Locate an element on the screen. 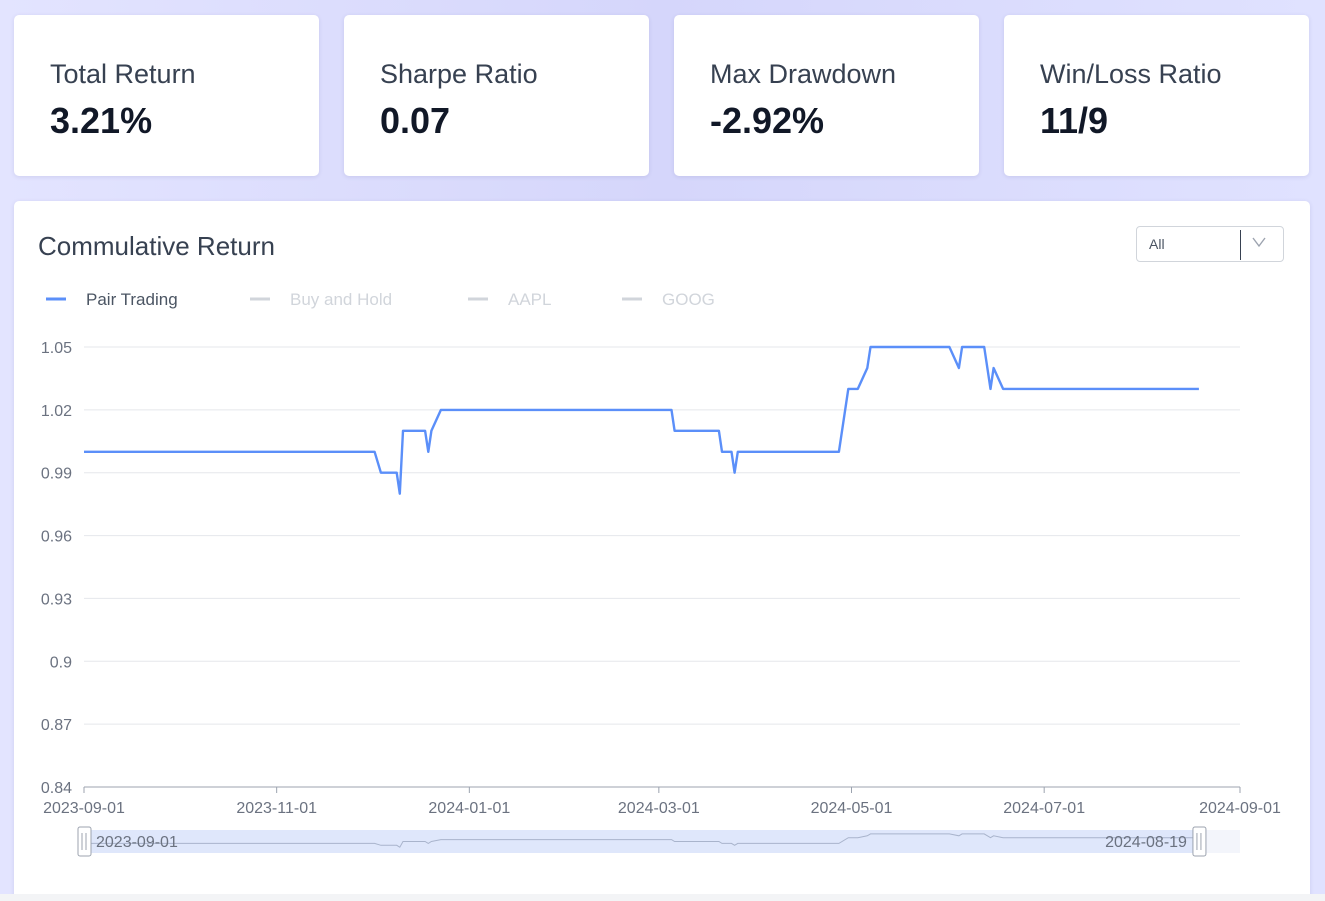  zoom-selection is located at coordinates (641, 841).